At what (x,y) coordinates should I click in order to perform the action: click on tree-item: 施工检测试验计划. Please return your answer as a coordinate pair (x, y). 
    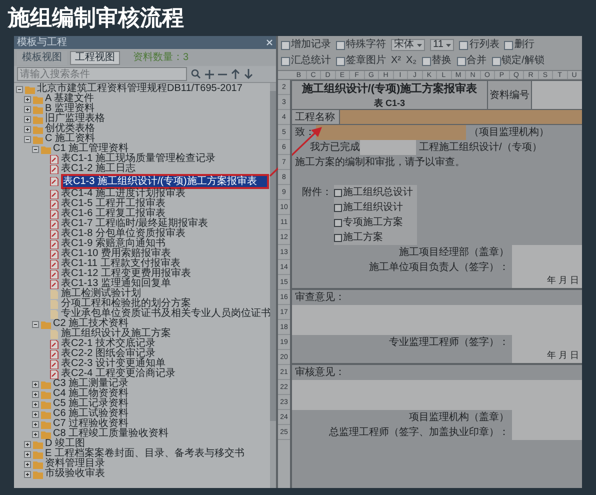
    Looking at the image, I should click on (101, 294).